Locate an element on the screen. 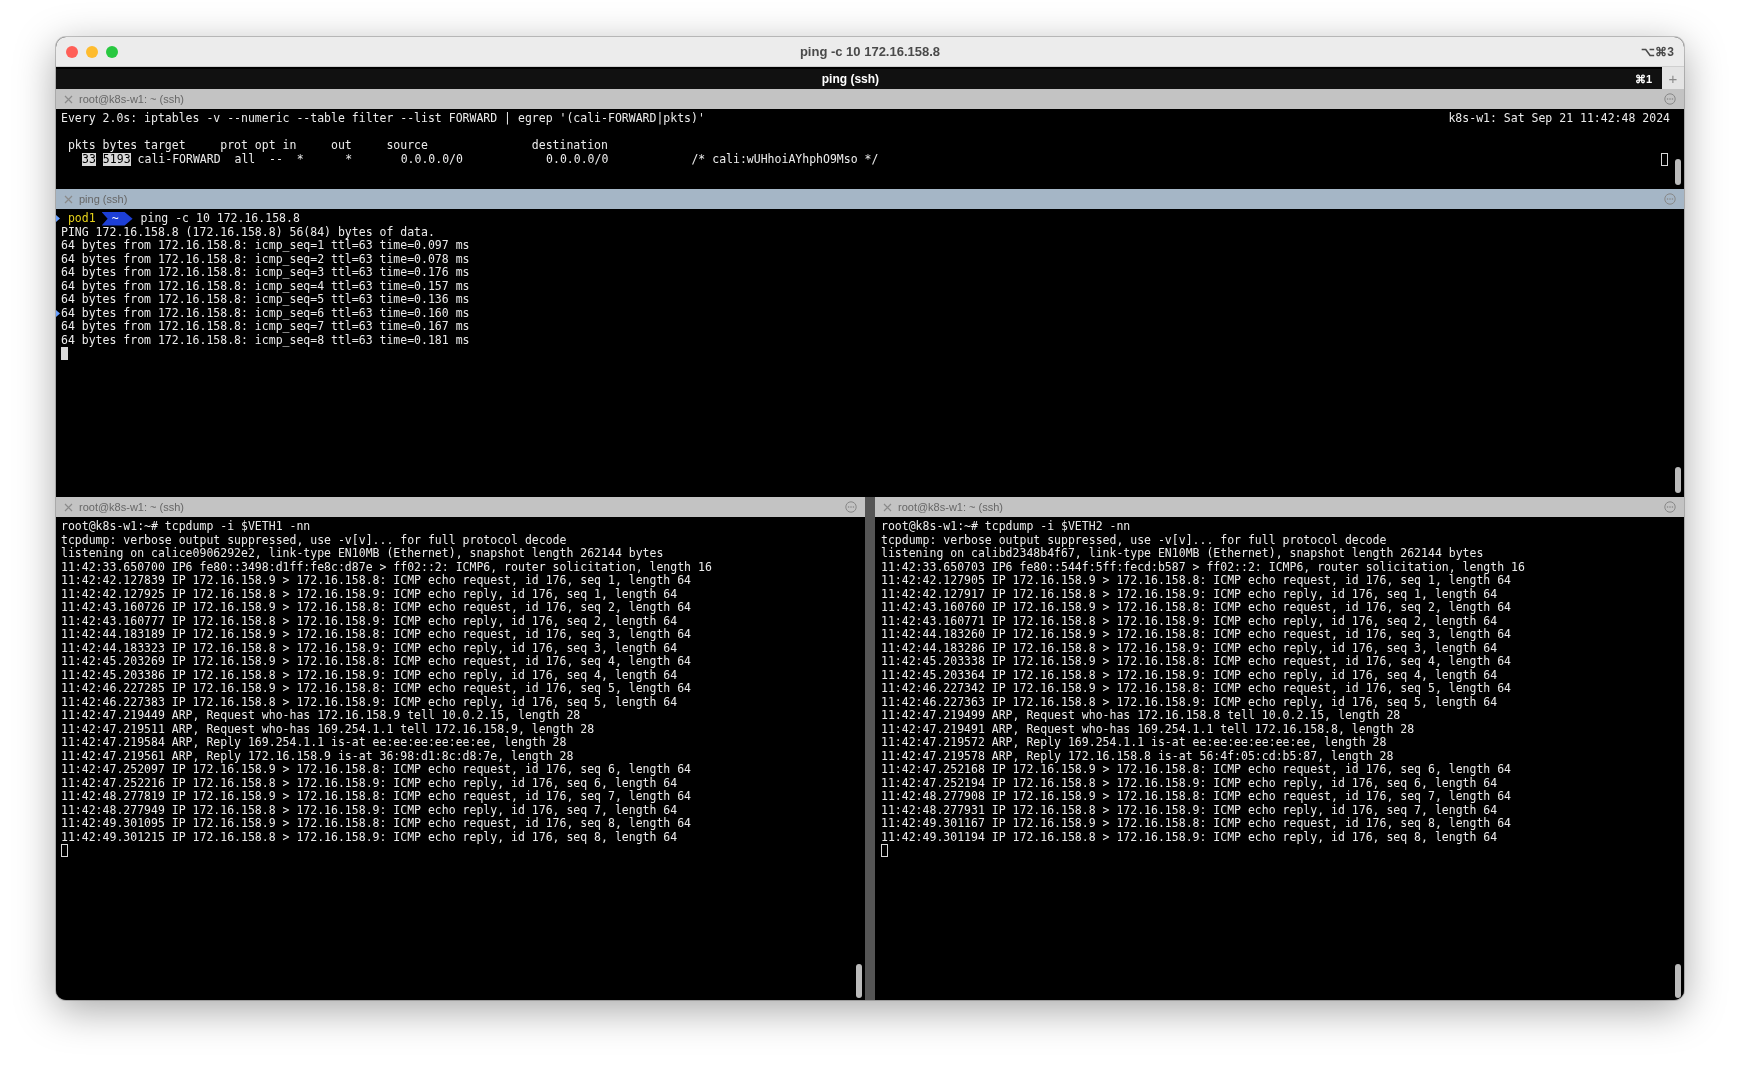 This screenshot has height=1075, width=1740. terminal-line: 11:42:42.127917 IP 172.16.158.8 > 172.16.158.9: ICMP echo reply, id 176, seq 1, length 64 is located at coordinates (1189, 594).